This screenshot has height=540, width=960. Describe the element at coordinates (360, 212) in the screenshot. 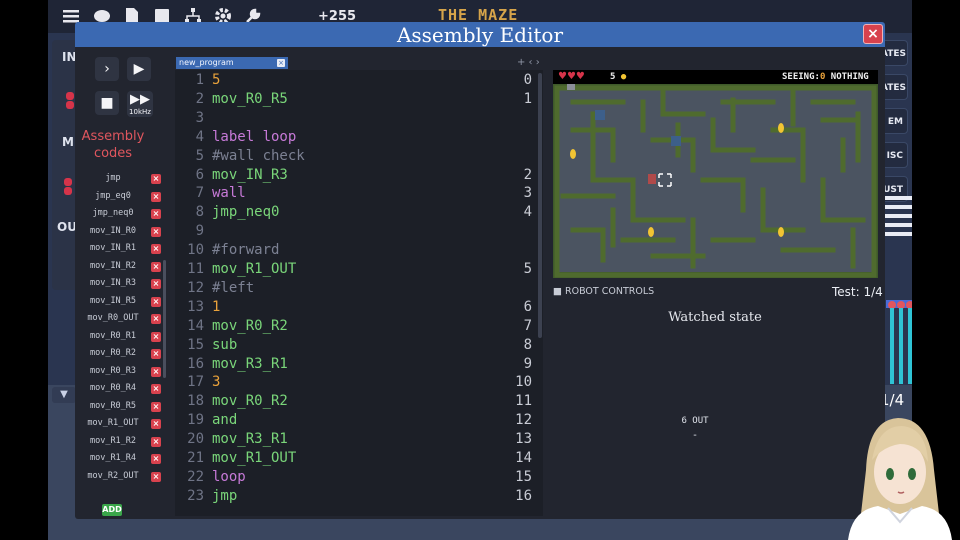

I see `code-line: 8 jmp_neq0 4` at that location.